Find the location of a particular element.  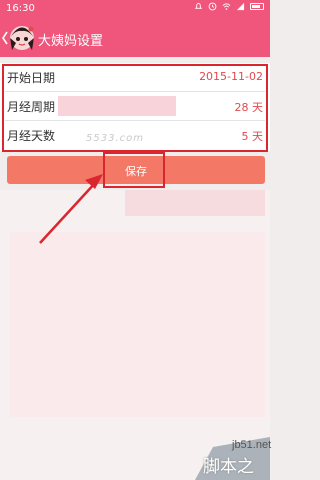

setting-label: 开始日期 is located at coordinates (31, 78).